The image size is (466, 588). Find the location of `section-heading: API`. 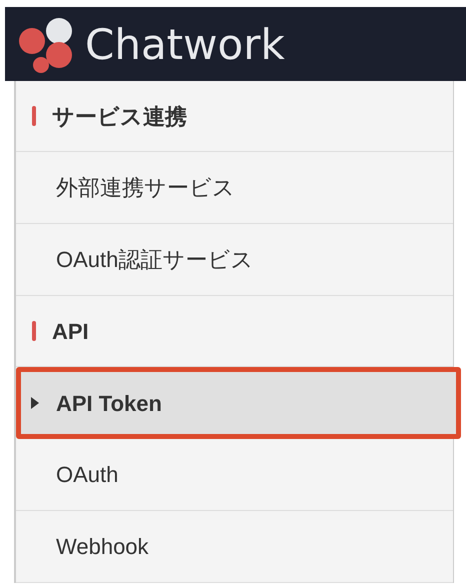

section-heading: API is located at coordinates (70, 332).